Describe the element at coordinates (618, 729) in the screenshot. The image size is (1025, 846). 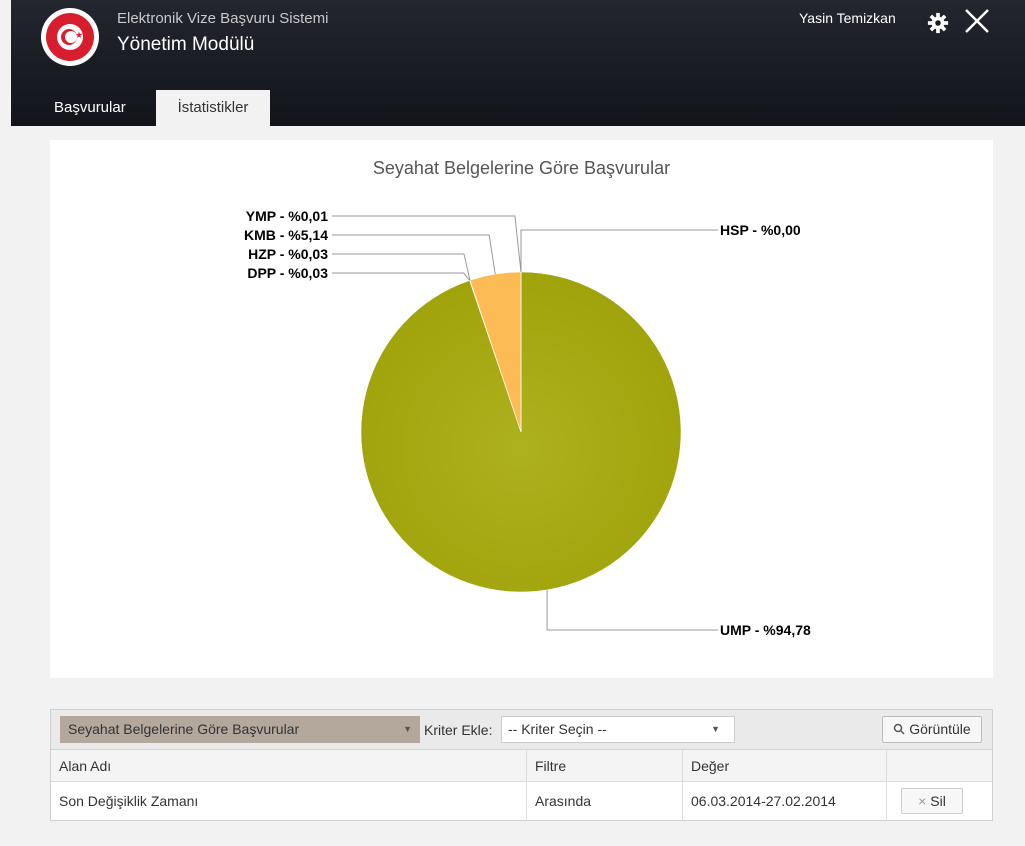
I see `criteria-select: -- Kriter Seçin -- ▼` at that location.